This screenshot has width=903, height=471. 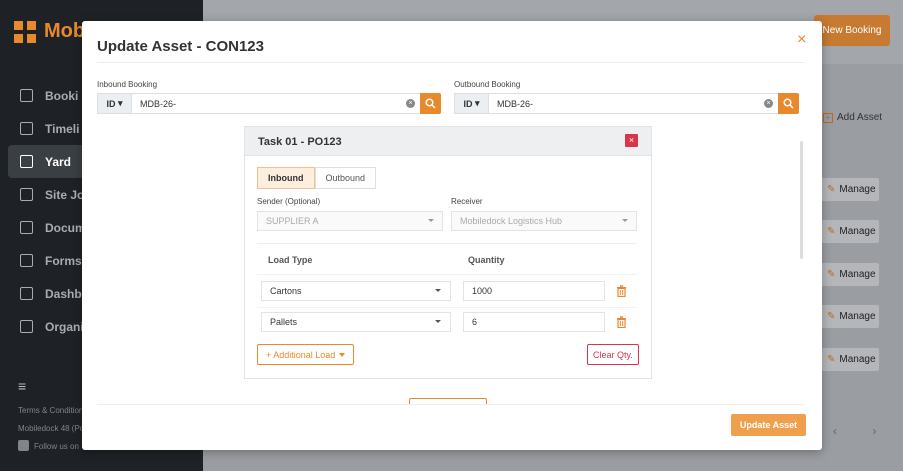 I want to click on sender-label: Sender (Optional), so click(x=289, y=201).